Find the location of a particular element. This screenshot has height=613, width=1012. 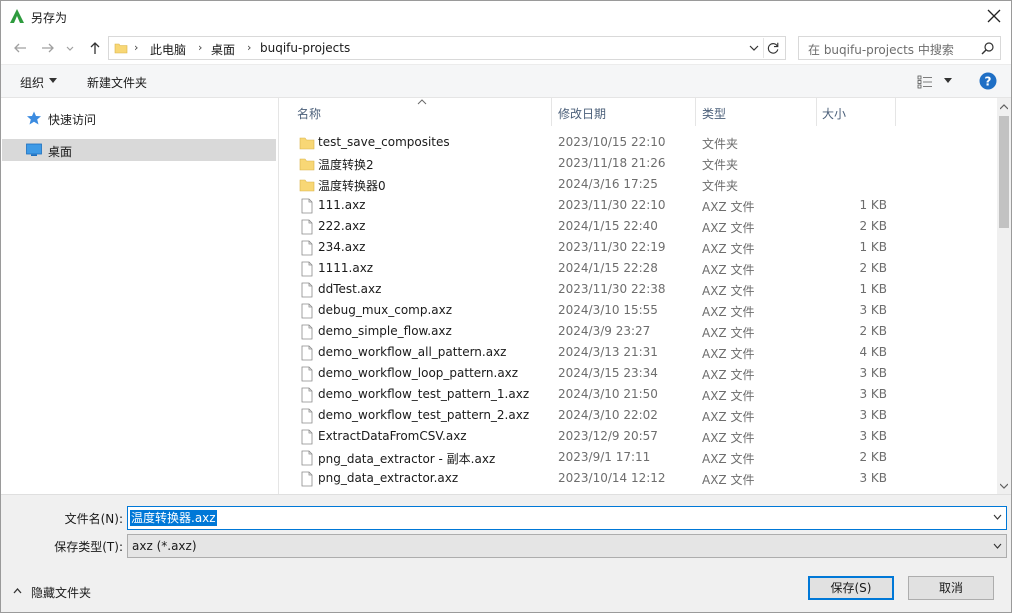

recent-locations-chevron-icon is located at coordinates (70, 48).